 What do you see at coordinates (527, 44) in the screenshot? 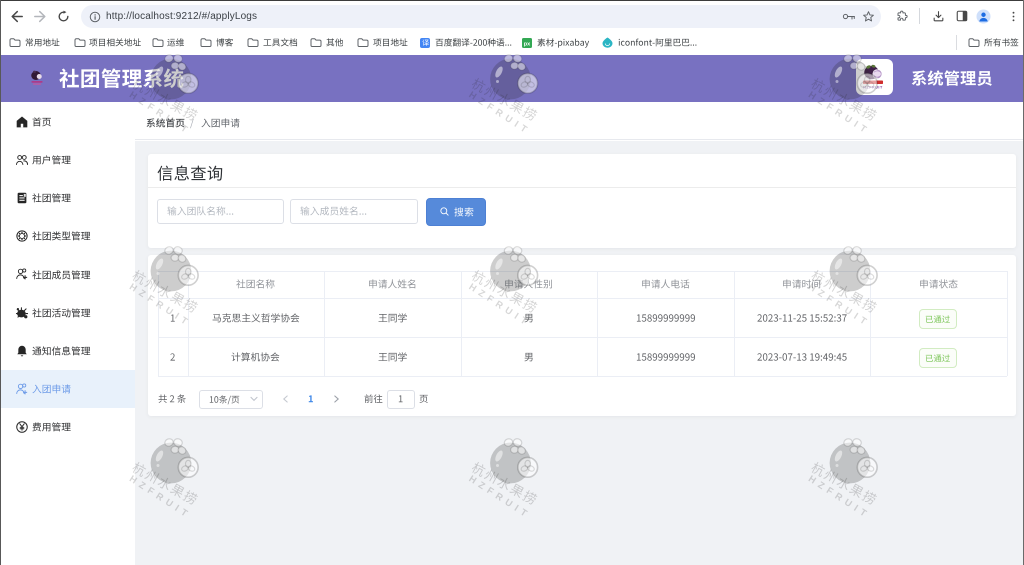
I see `svg-text: px` at bounding box center [527, 44].